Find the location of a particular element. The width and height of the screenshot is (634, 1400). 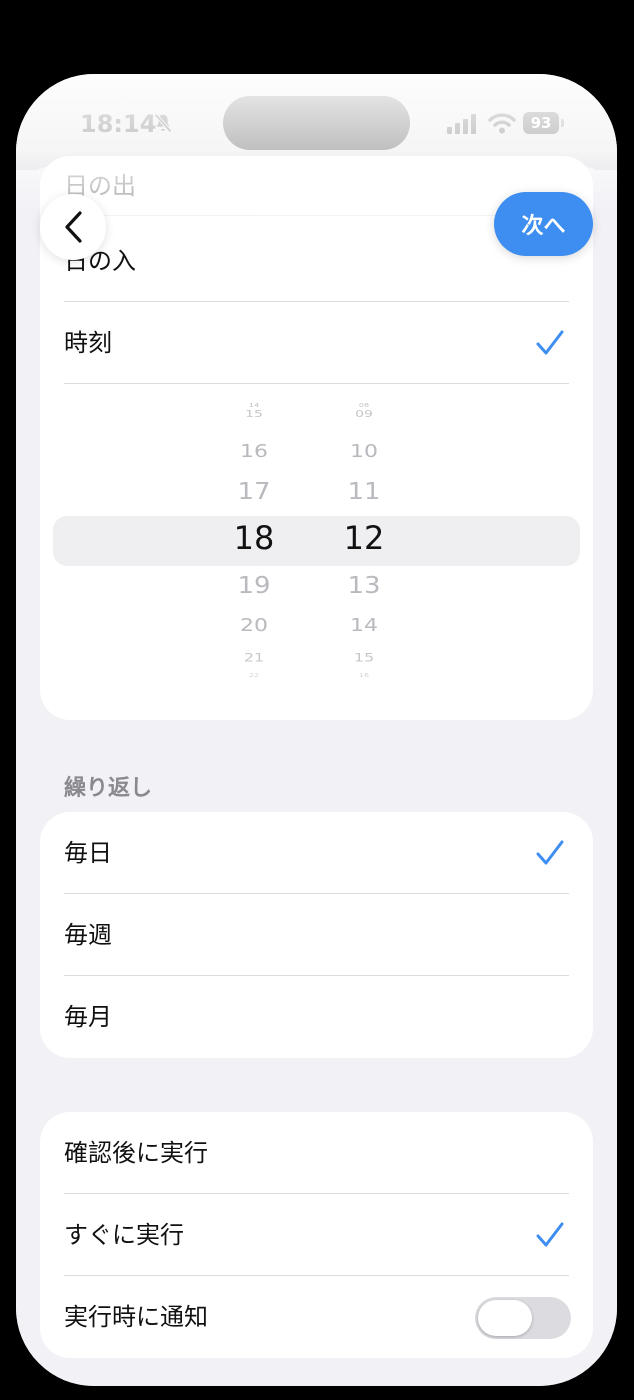

notify-on-run-row: 実行時に通知 is located at coordinates (316, 1317).